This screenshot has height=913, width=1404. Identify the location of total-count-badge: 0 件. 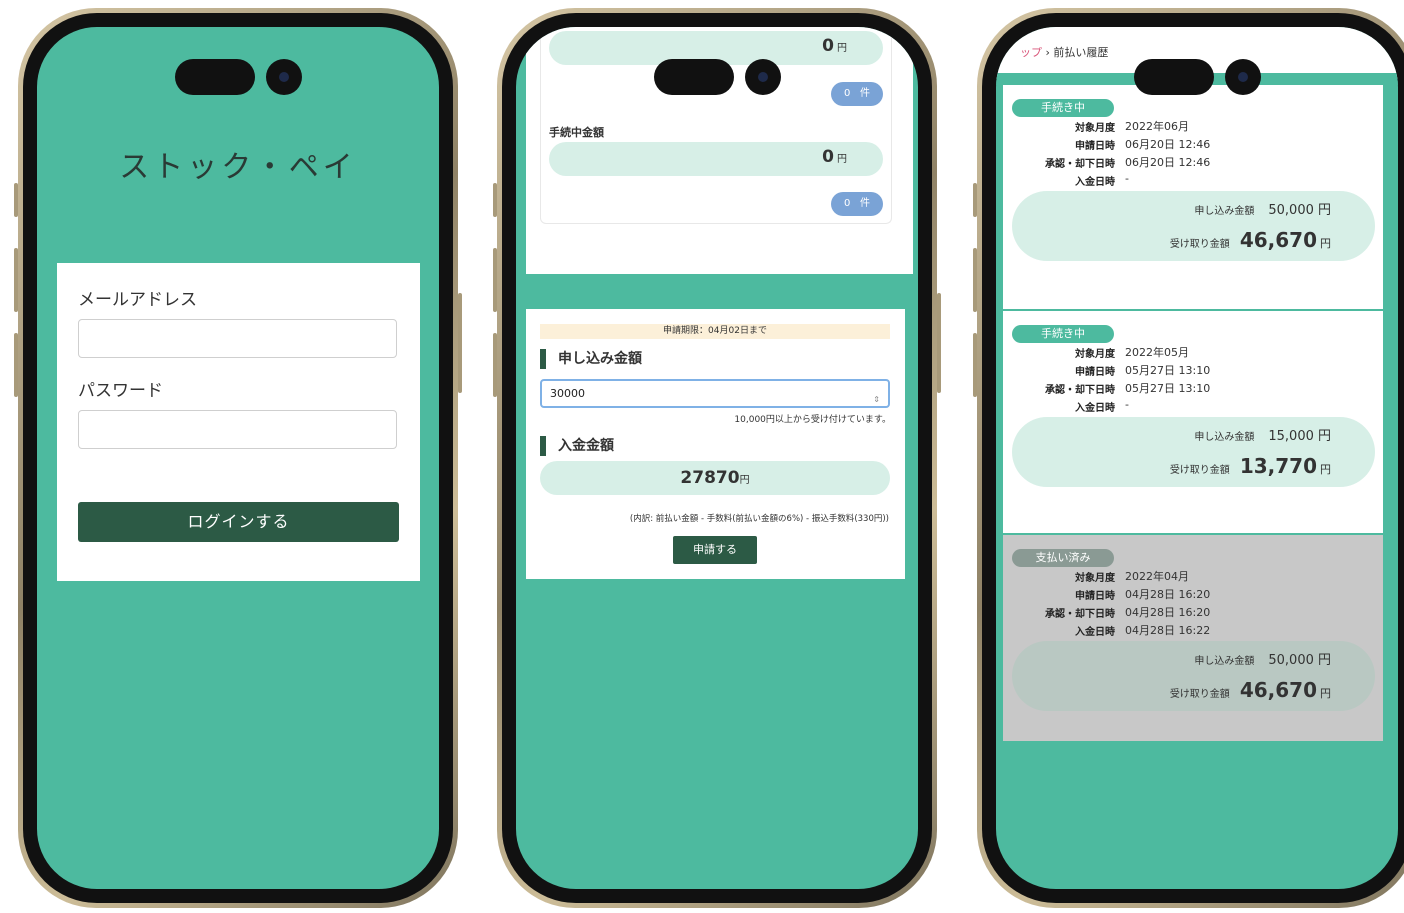
(857, 94).